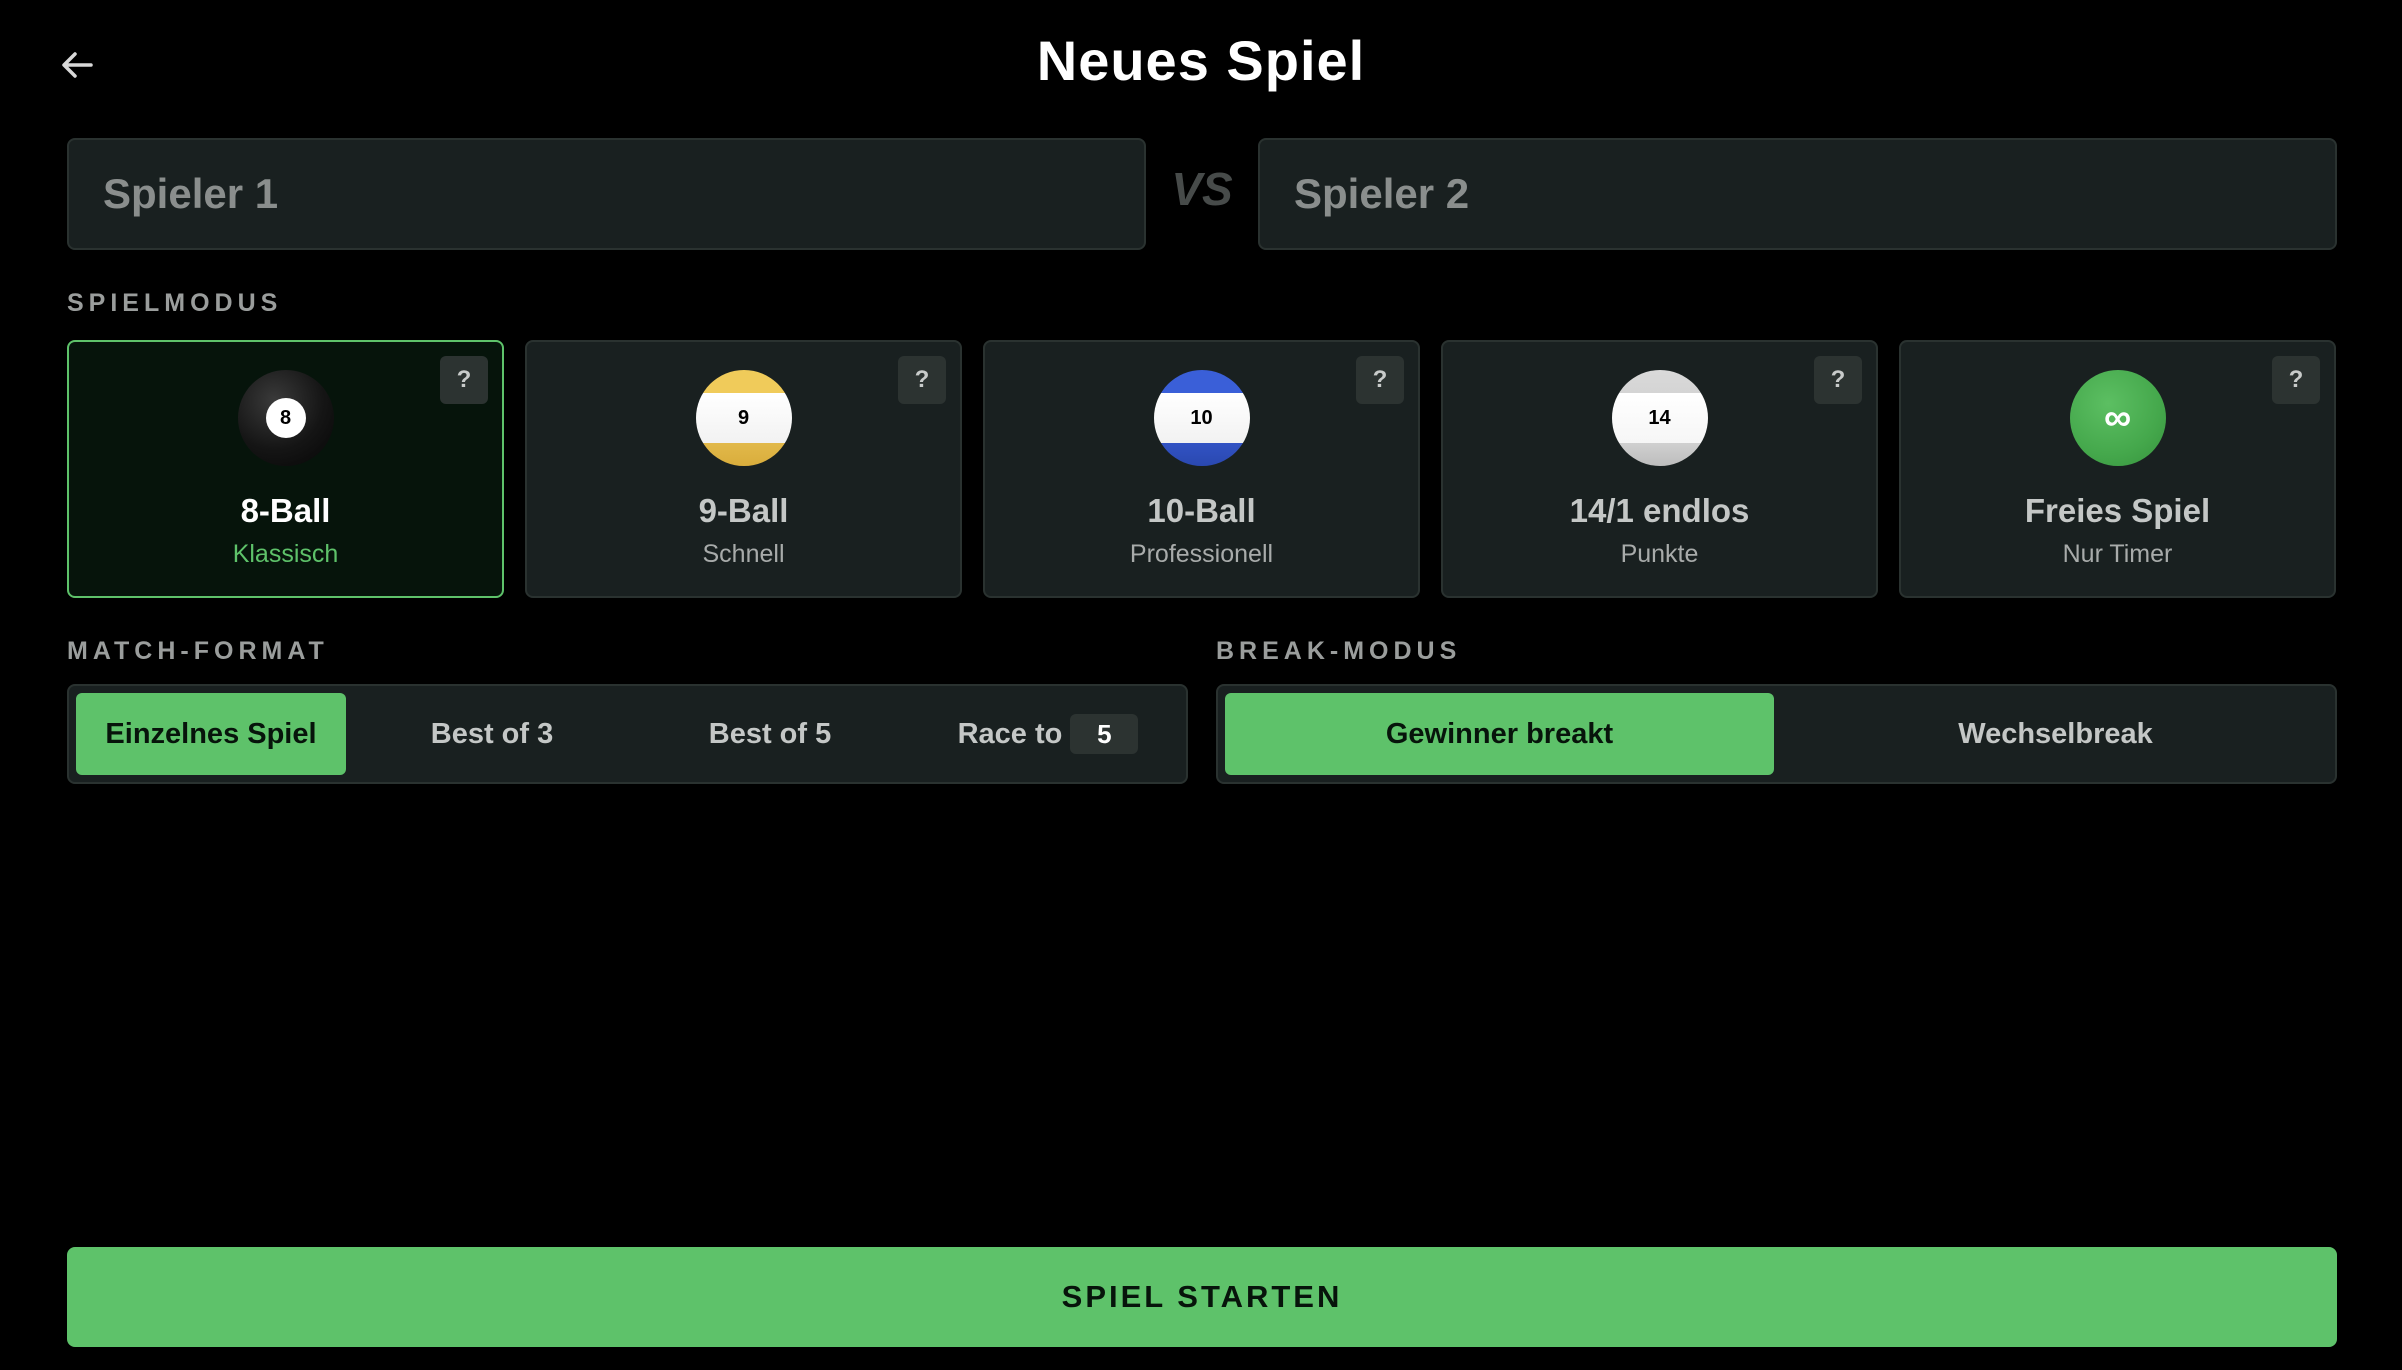 Image resolution: width=2402 pixels, height=1370 pixels. What do you see at coordinates (1659, 554) in the screenshot?
I see `mode-subtitle: Punkte` at bounding box center [1659, 554].